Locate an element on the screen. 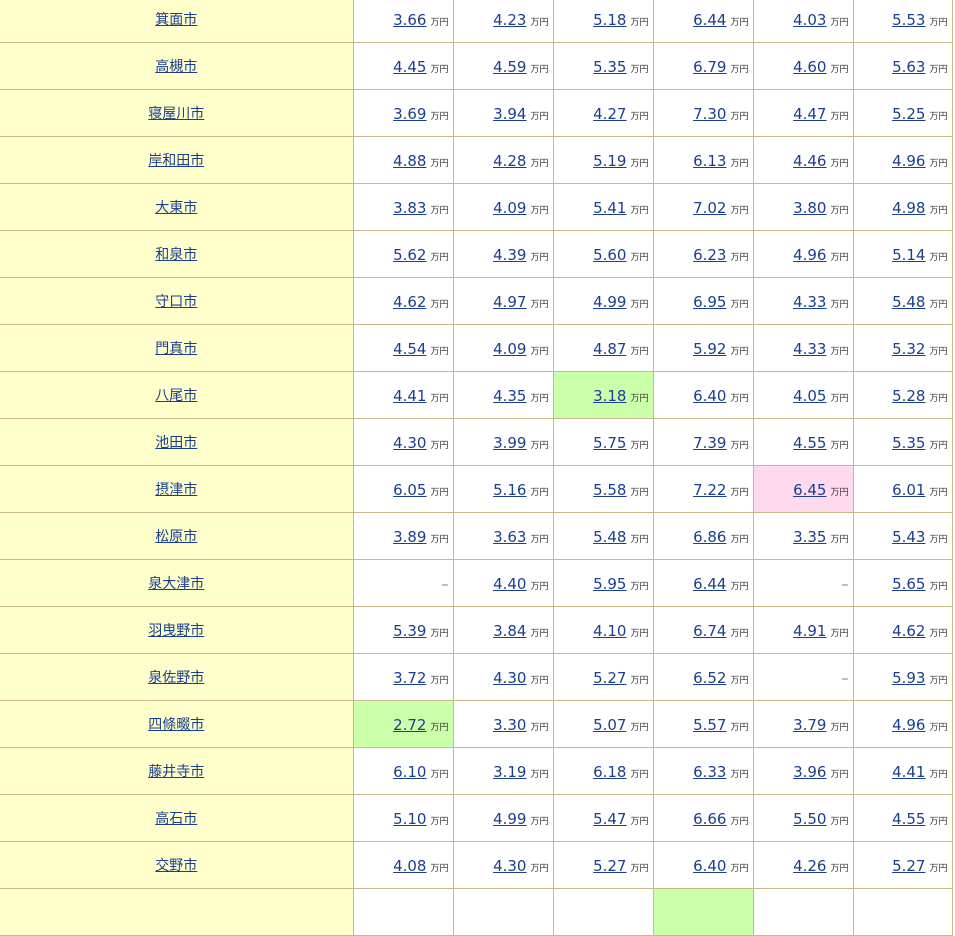 Image resolution: width=955 pixels, height=936 pixels. price-link: 6.45 is located at coordinates (809, 490).